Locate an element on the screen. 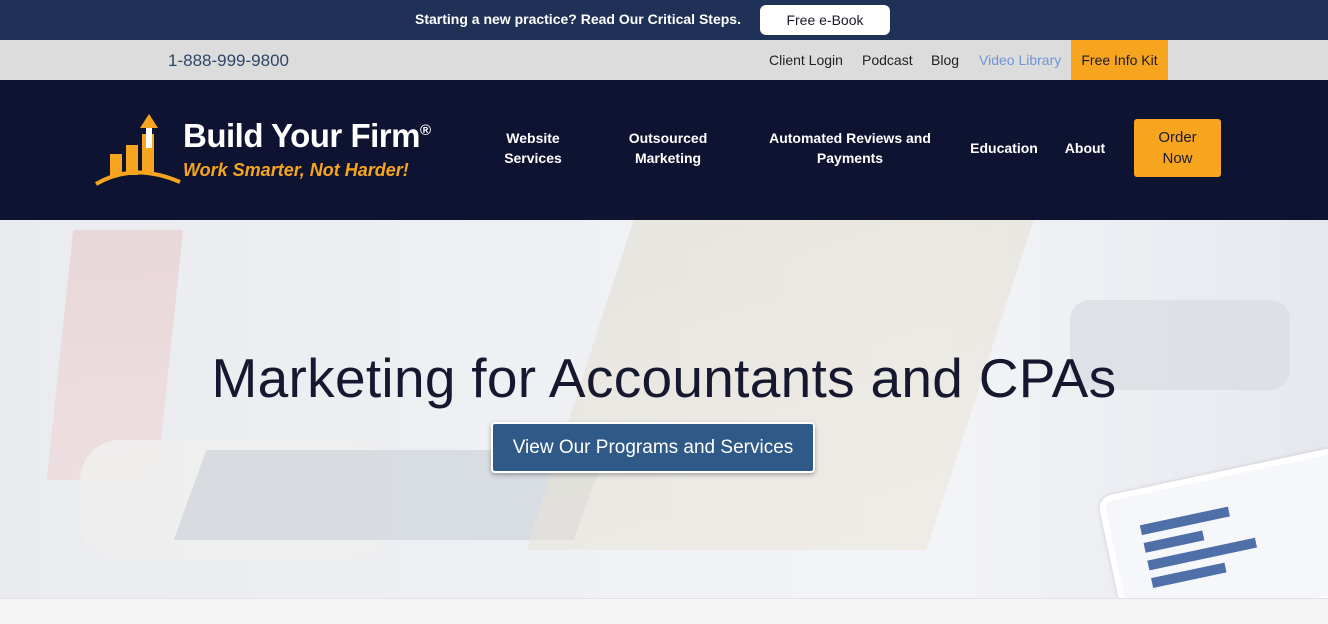 This screenshot has height=624, width=1328. nav-website-services: Website Services is located at coordinates (533, 148).